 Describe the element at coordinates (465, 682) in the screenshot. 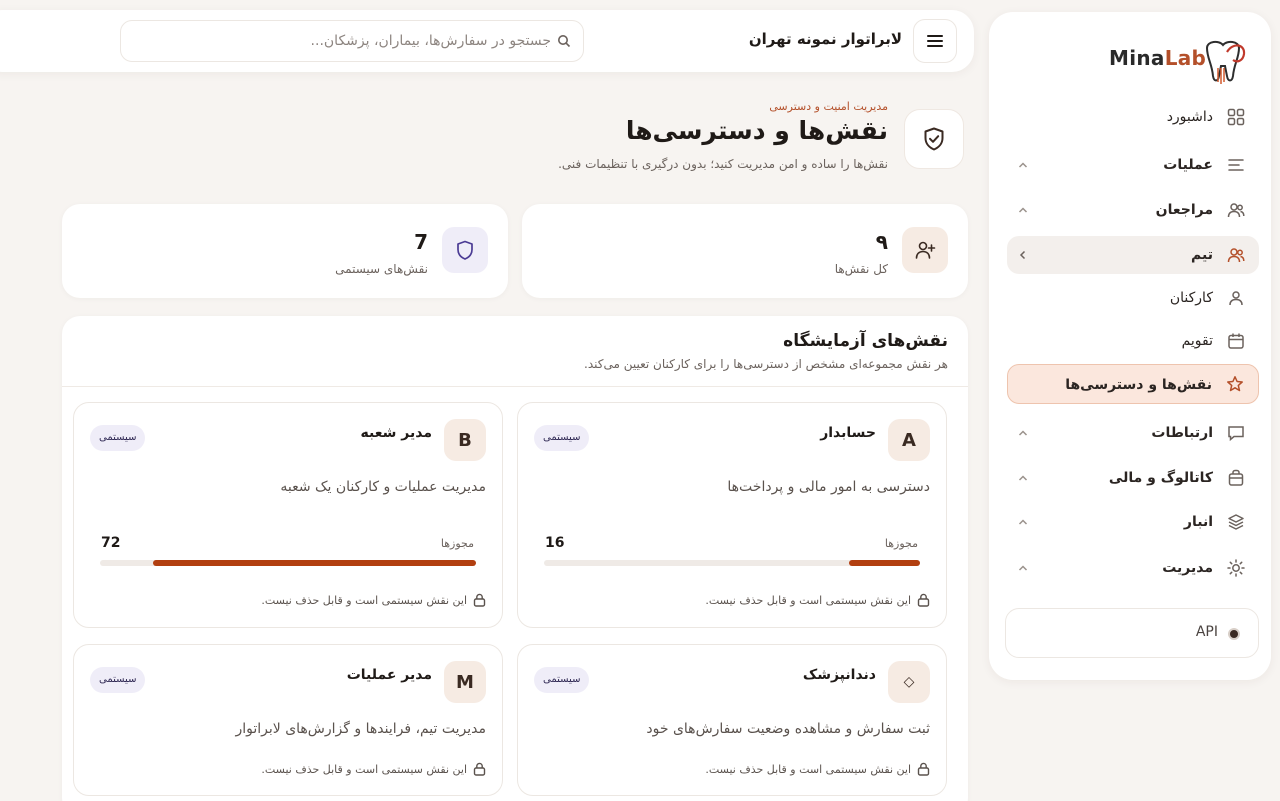

I see `role-avatar: M` at that location.